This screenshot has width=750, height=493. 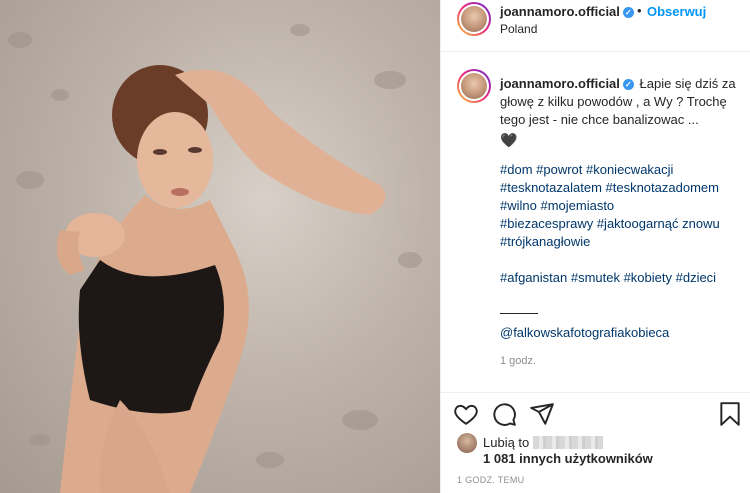 I want to click on author-username-text: joannamoro.official, so click(x=560, y=11).